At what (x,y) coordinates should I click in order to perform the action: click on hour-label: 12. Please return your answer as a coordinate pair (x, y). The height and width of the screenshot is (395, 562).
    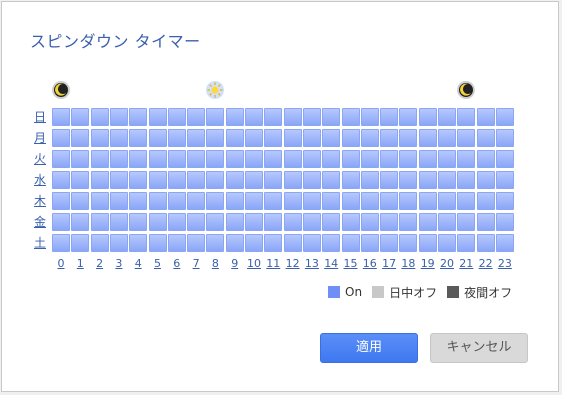
    Looking at the image, I should click on (293, 263).